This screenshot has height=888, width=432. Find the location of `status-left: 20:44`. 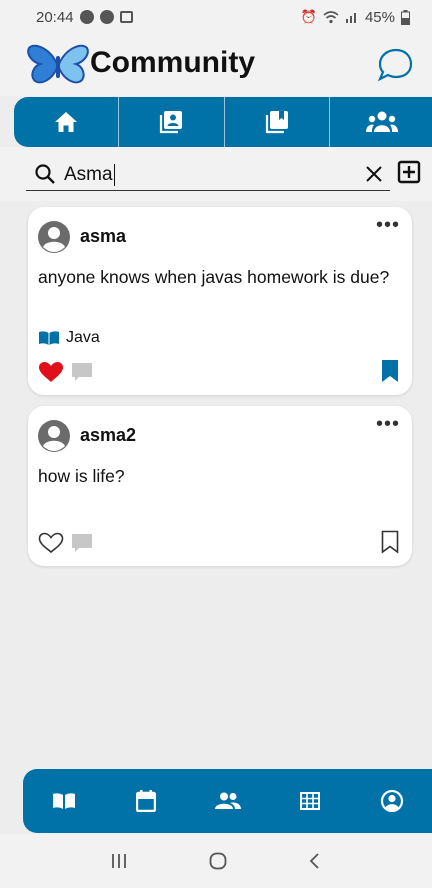

status-left: 20:44 is located at coordinates (84, 17).